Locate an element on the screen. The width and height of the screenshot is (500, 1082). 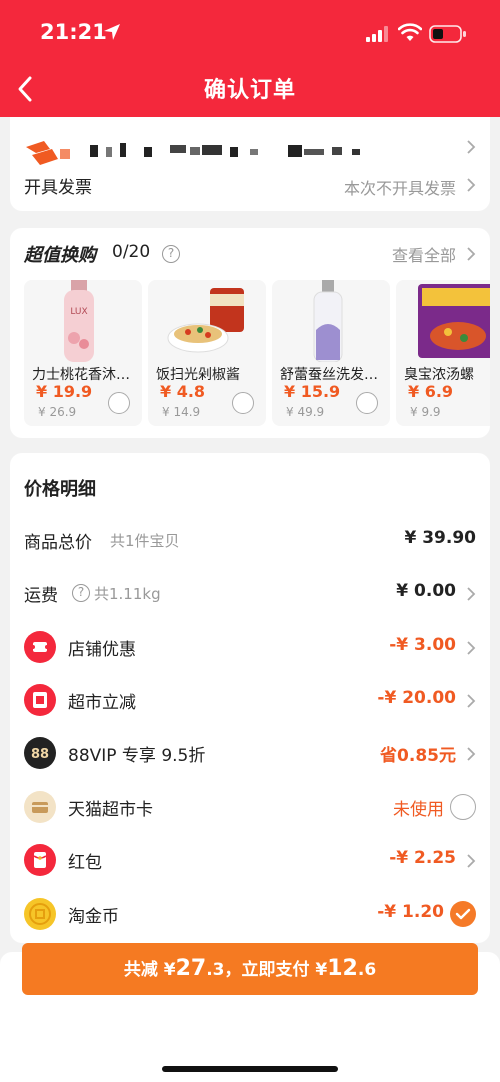
masked-address-text is located at coordinates (225, 150).